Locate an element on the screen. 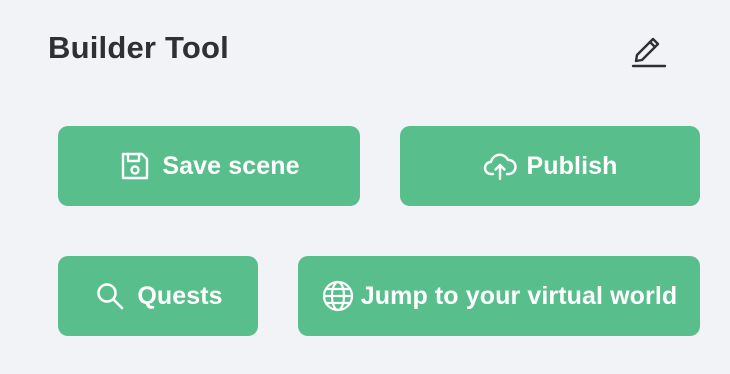  quests-label: Quests is located at coordinates (180, 295).